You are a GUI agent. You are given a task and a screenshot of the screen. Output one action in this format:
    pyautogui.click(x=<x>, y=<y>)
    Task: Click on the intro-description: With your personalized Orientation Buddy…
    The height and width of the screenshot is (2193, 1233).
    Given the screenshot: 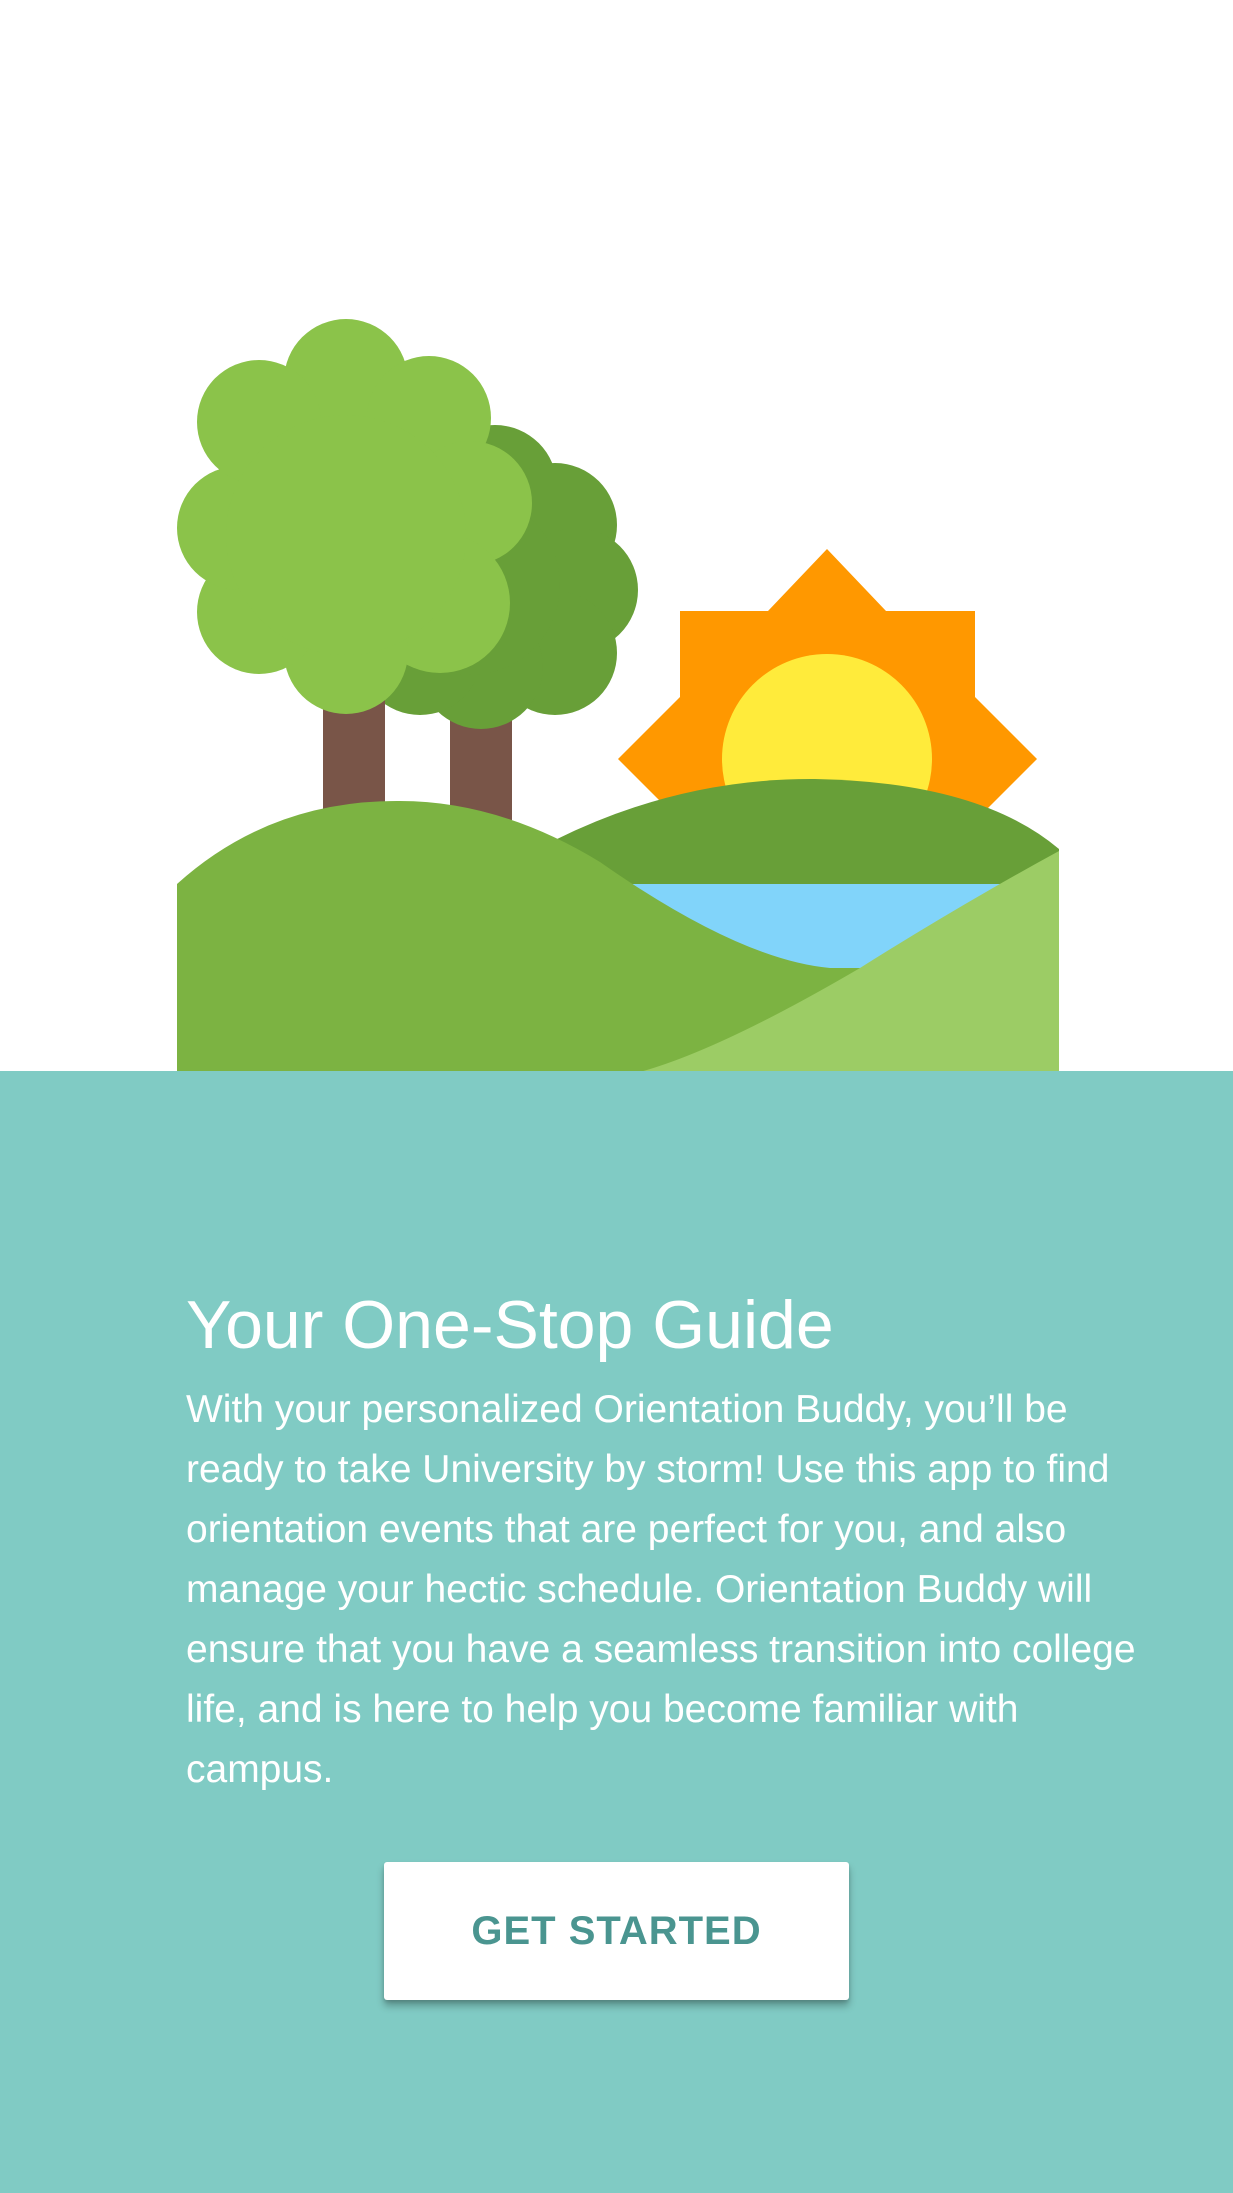 What is the action you would take?
    pyautogui.click(x=661, y=1589)
    